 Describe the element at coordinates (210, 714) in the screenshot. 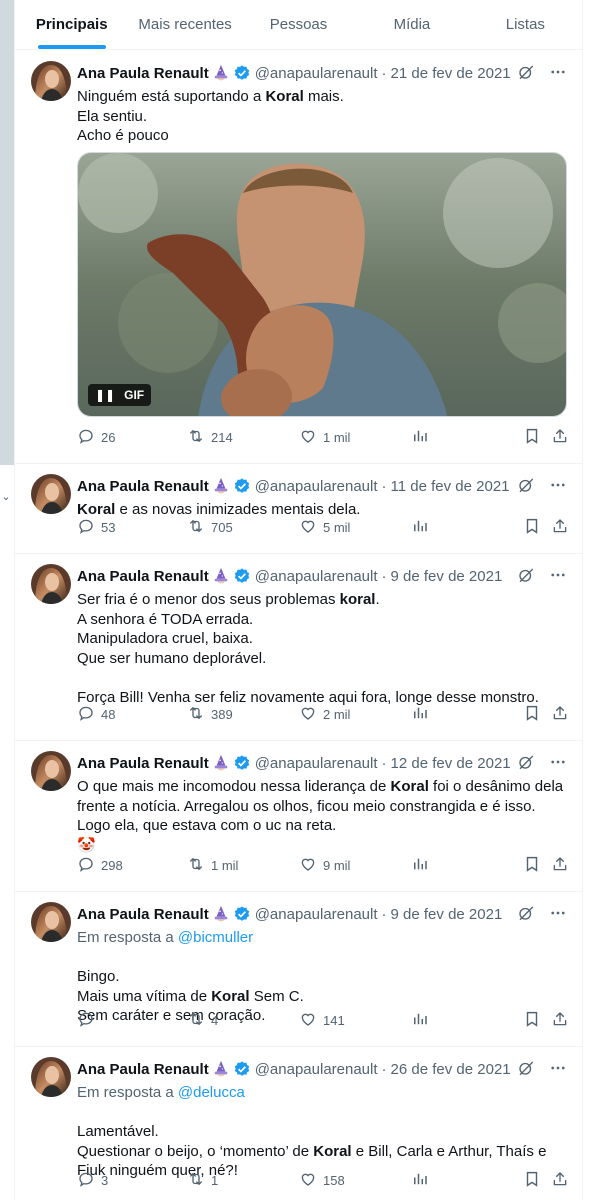

I see `retweet-button: 389` at that location.